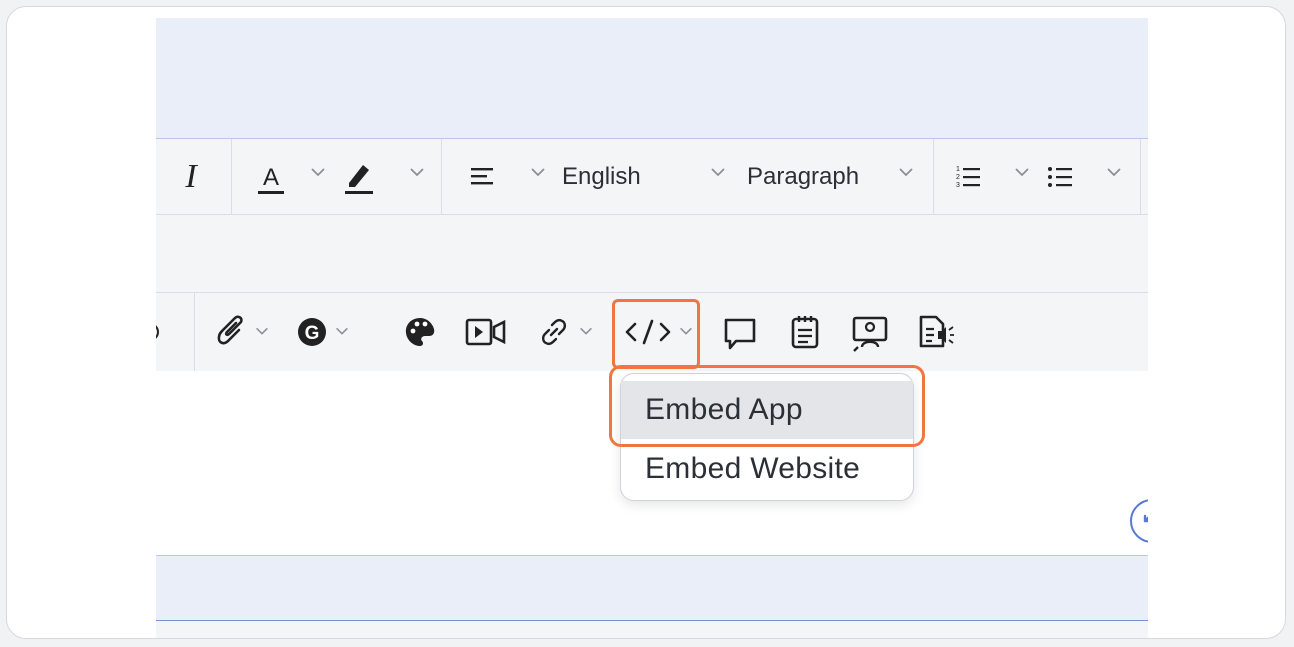  What do you see at coordinates (161, 332) in the screenshot?
I see `partial-icon` at bounding box center [161, 332].